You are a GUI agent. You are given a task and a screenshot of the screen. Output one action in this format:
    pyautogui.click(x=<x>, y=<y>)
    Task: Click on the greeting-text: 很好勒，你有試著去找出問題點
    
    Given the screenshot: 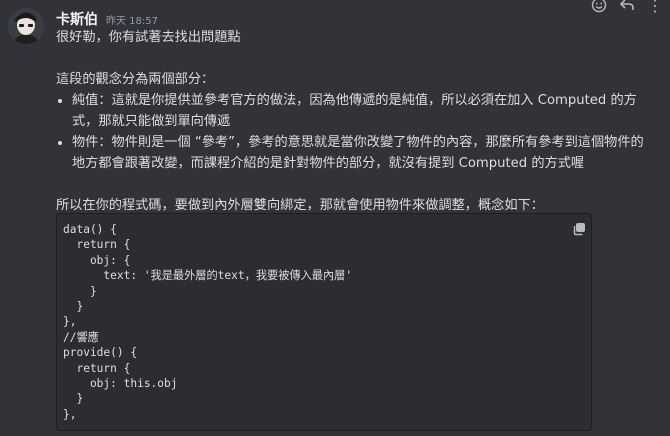 What is the action you would take?
    pyautogui.click(x=148, y=37)
    